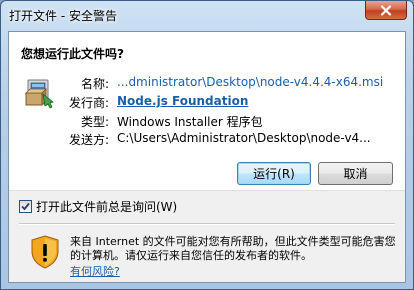 The height and width of the screenshot is (290, 414). Describe the element at coordinates (88, 103) in the screenshot. I see `publisher-label: 发行商:` at that location.